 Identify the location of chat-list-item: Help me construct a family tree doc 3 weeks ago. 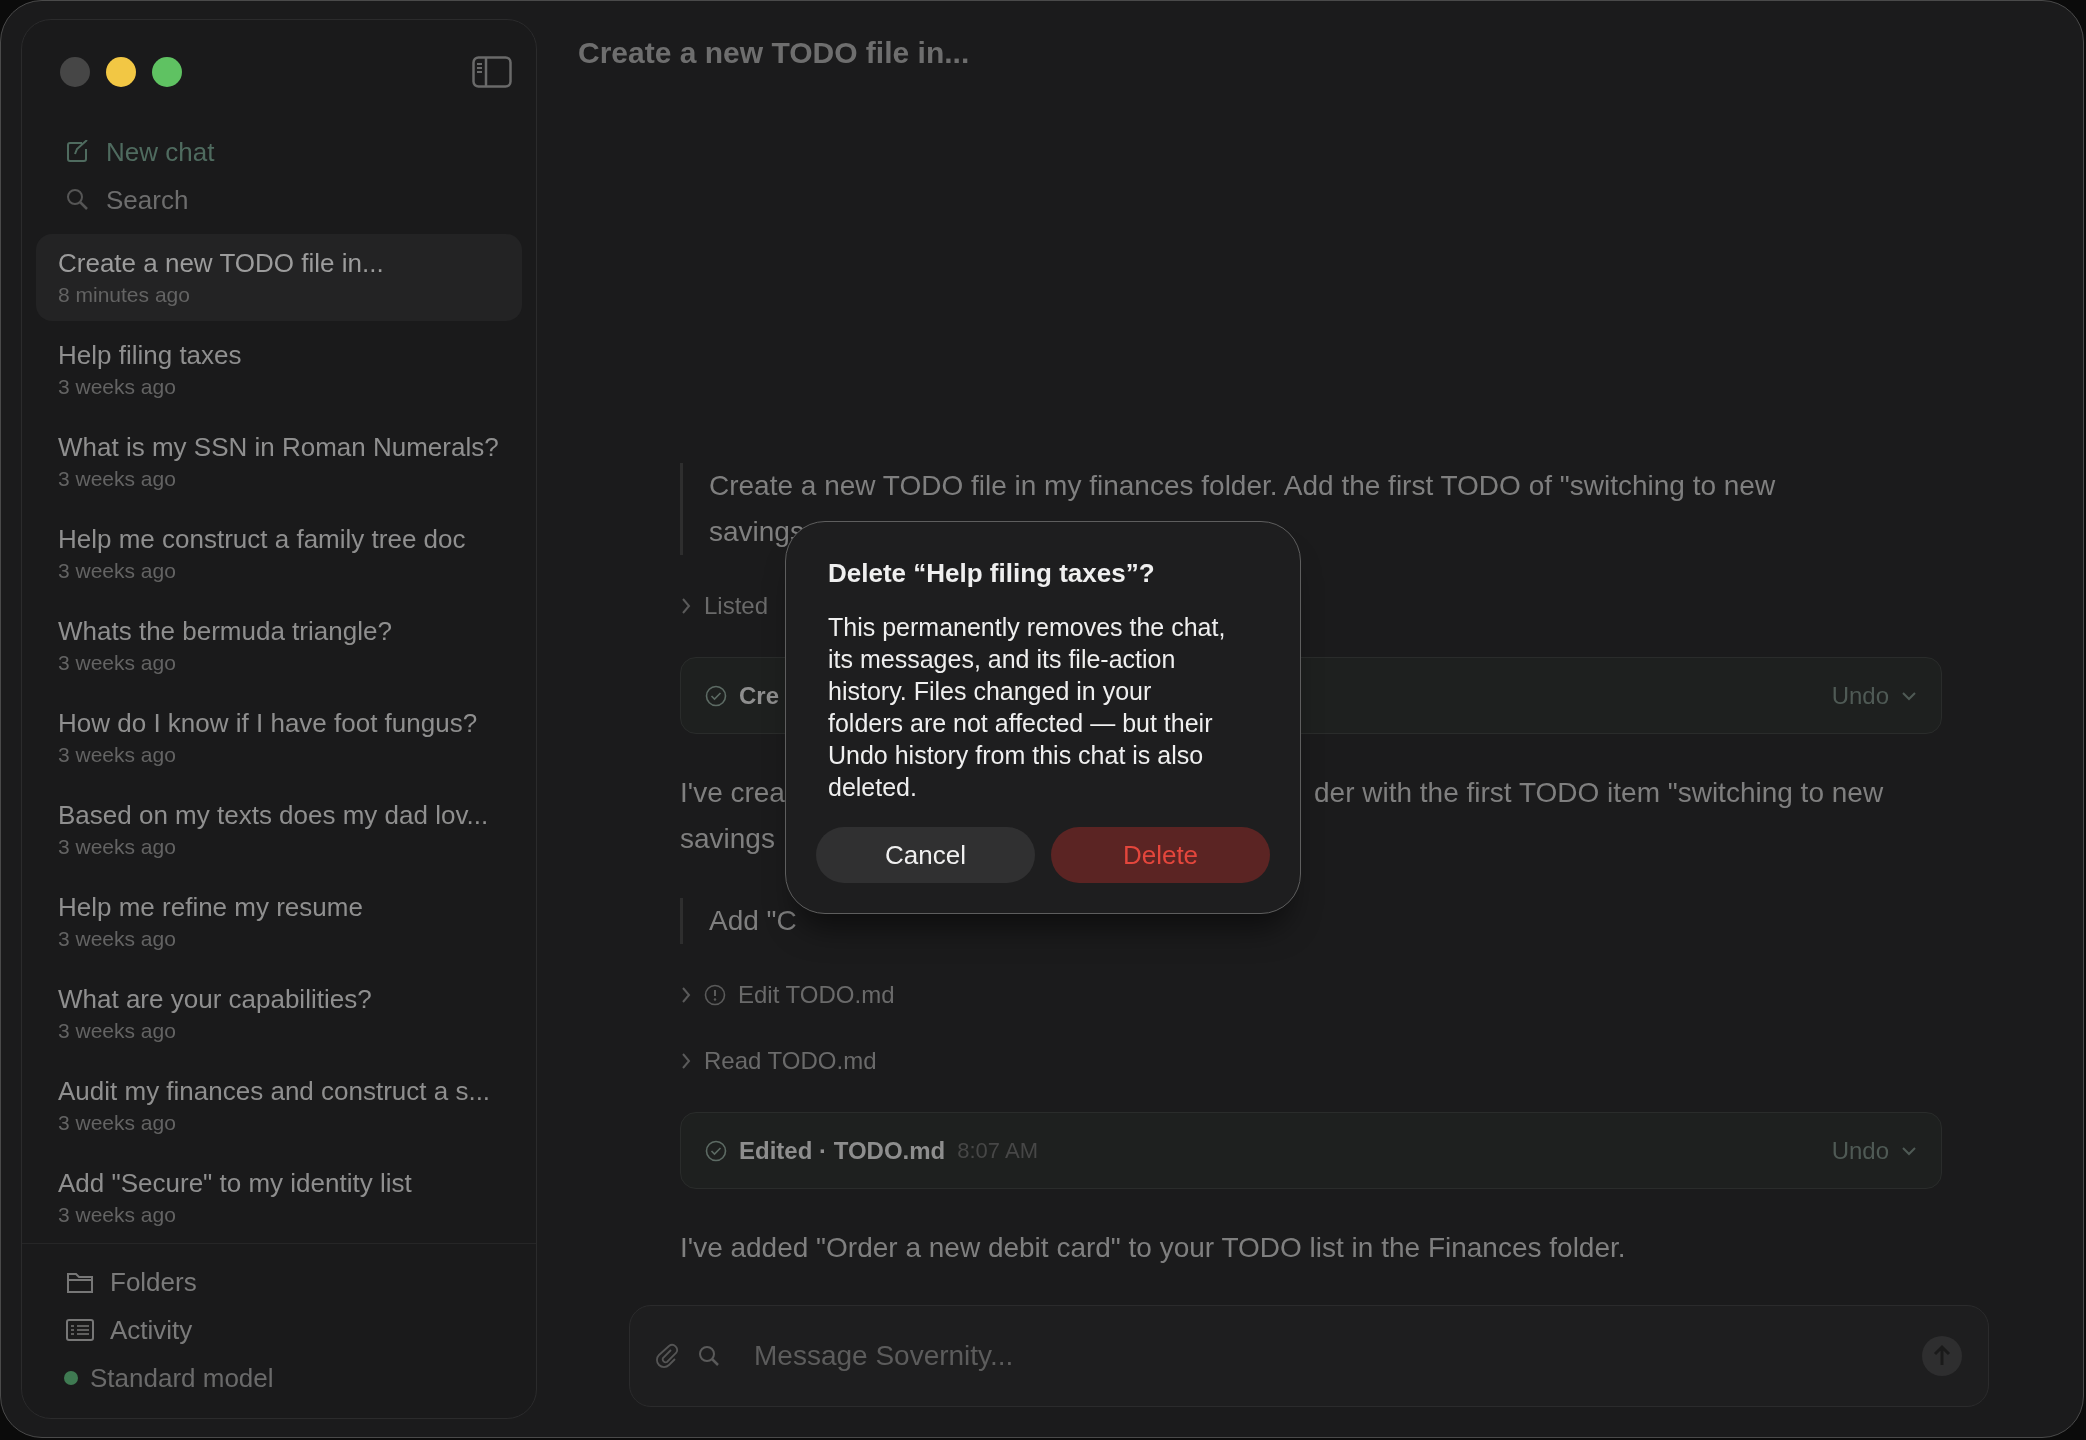
(279, 553).